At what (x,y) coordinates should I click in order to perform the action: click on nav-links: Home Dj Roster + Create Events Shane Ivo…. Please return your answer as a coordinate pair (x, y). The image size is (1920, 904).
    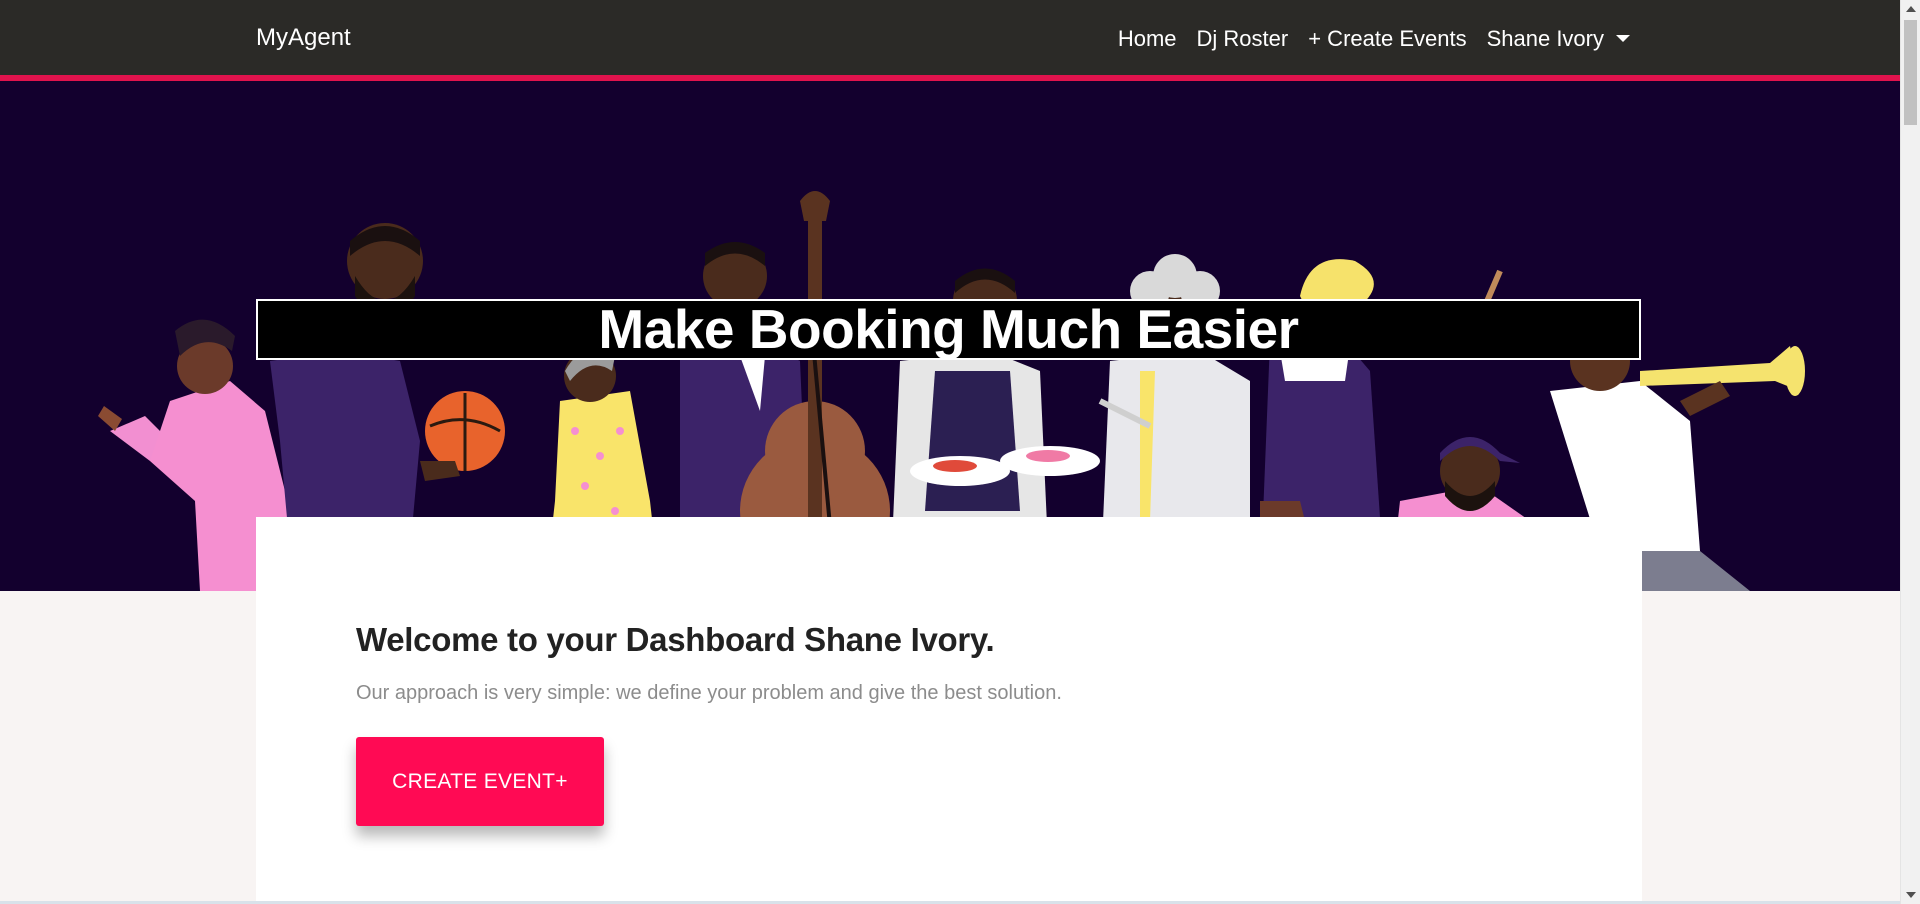
    Looking at the image, I should click on (1374, 39).